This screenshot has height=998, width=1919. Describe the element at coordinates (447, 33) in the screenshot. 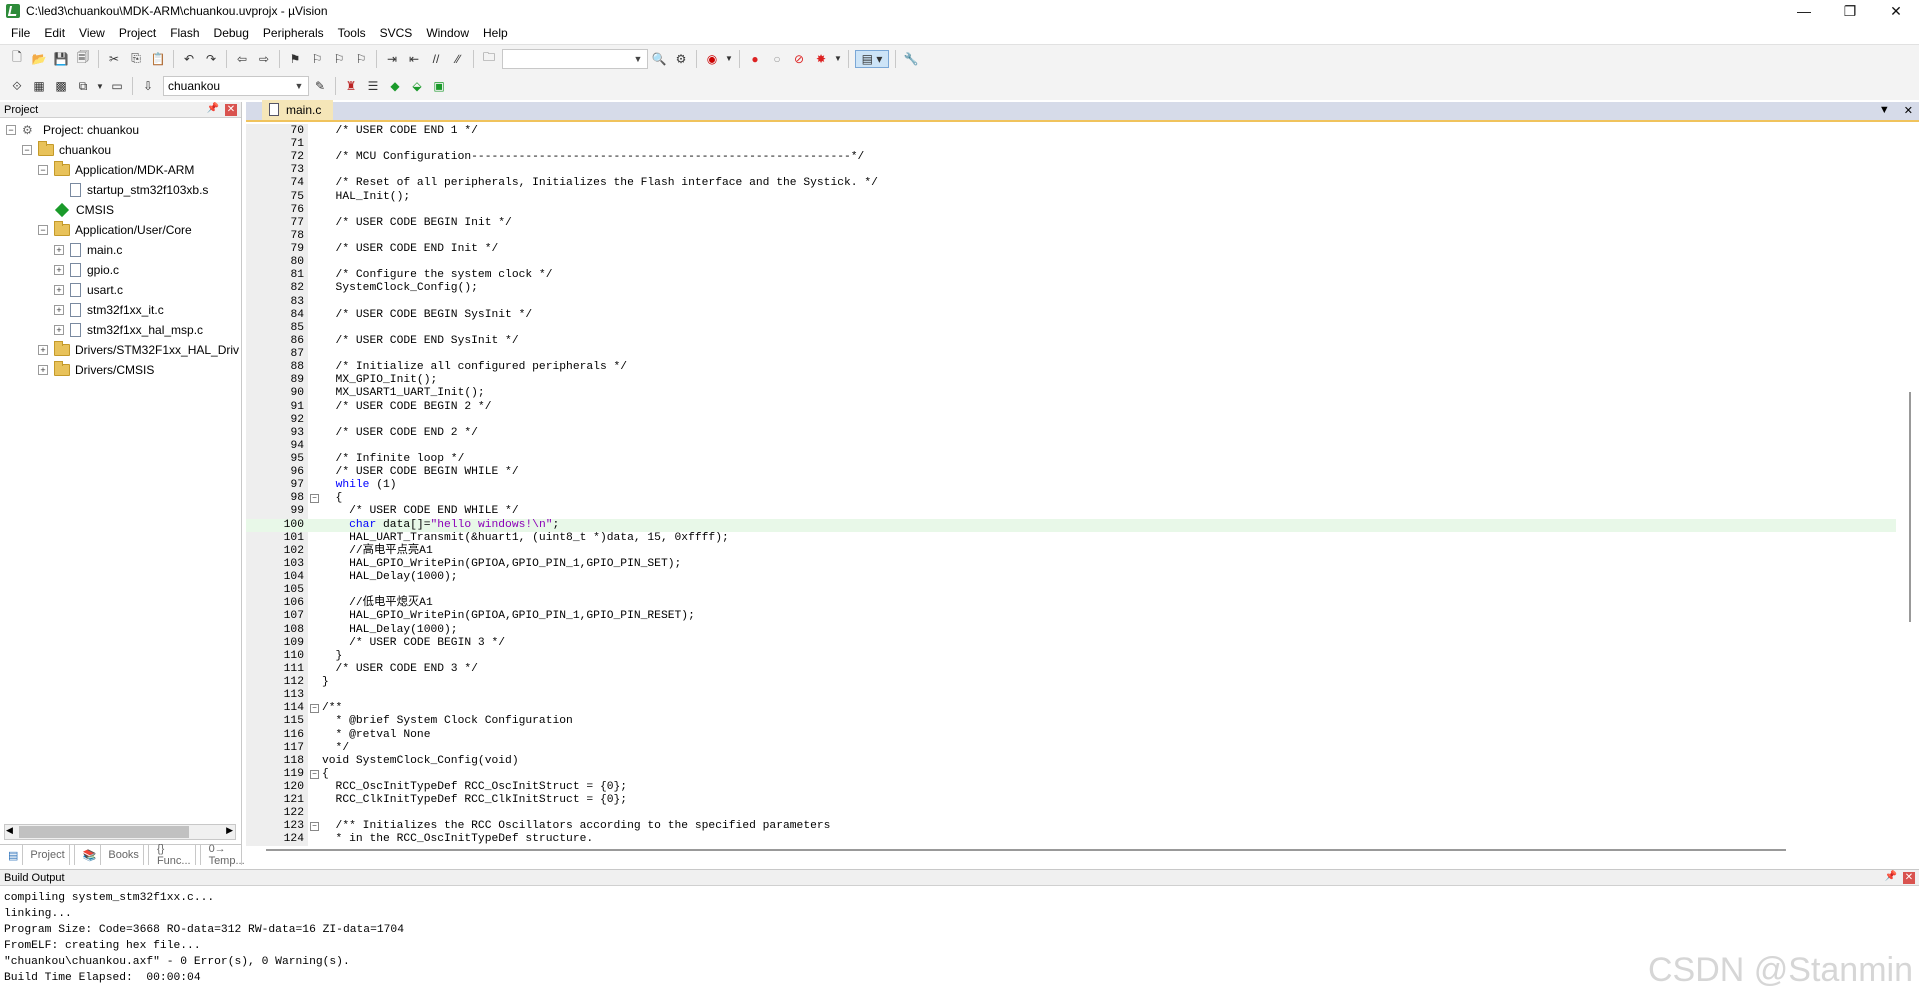

I see `menu-window: Window` at that location.